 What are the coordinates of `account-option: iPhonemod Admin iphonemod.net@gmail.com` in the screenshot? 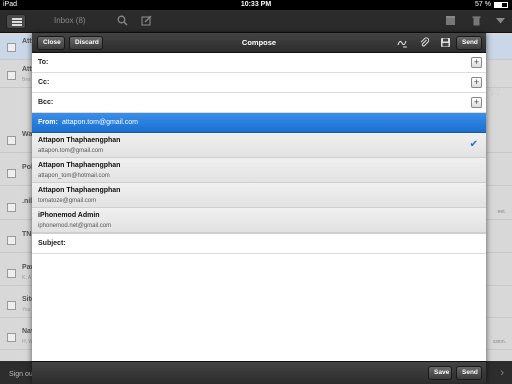 It's located at (259, 220).